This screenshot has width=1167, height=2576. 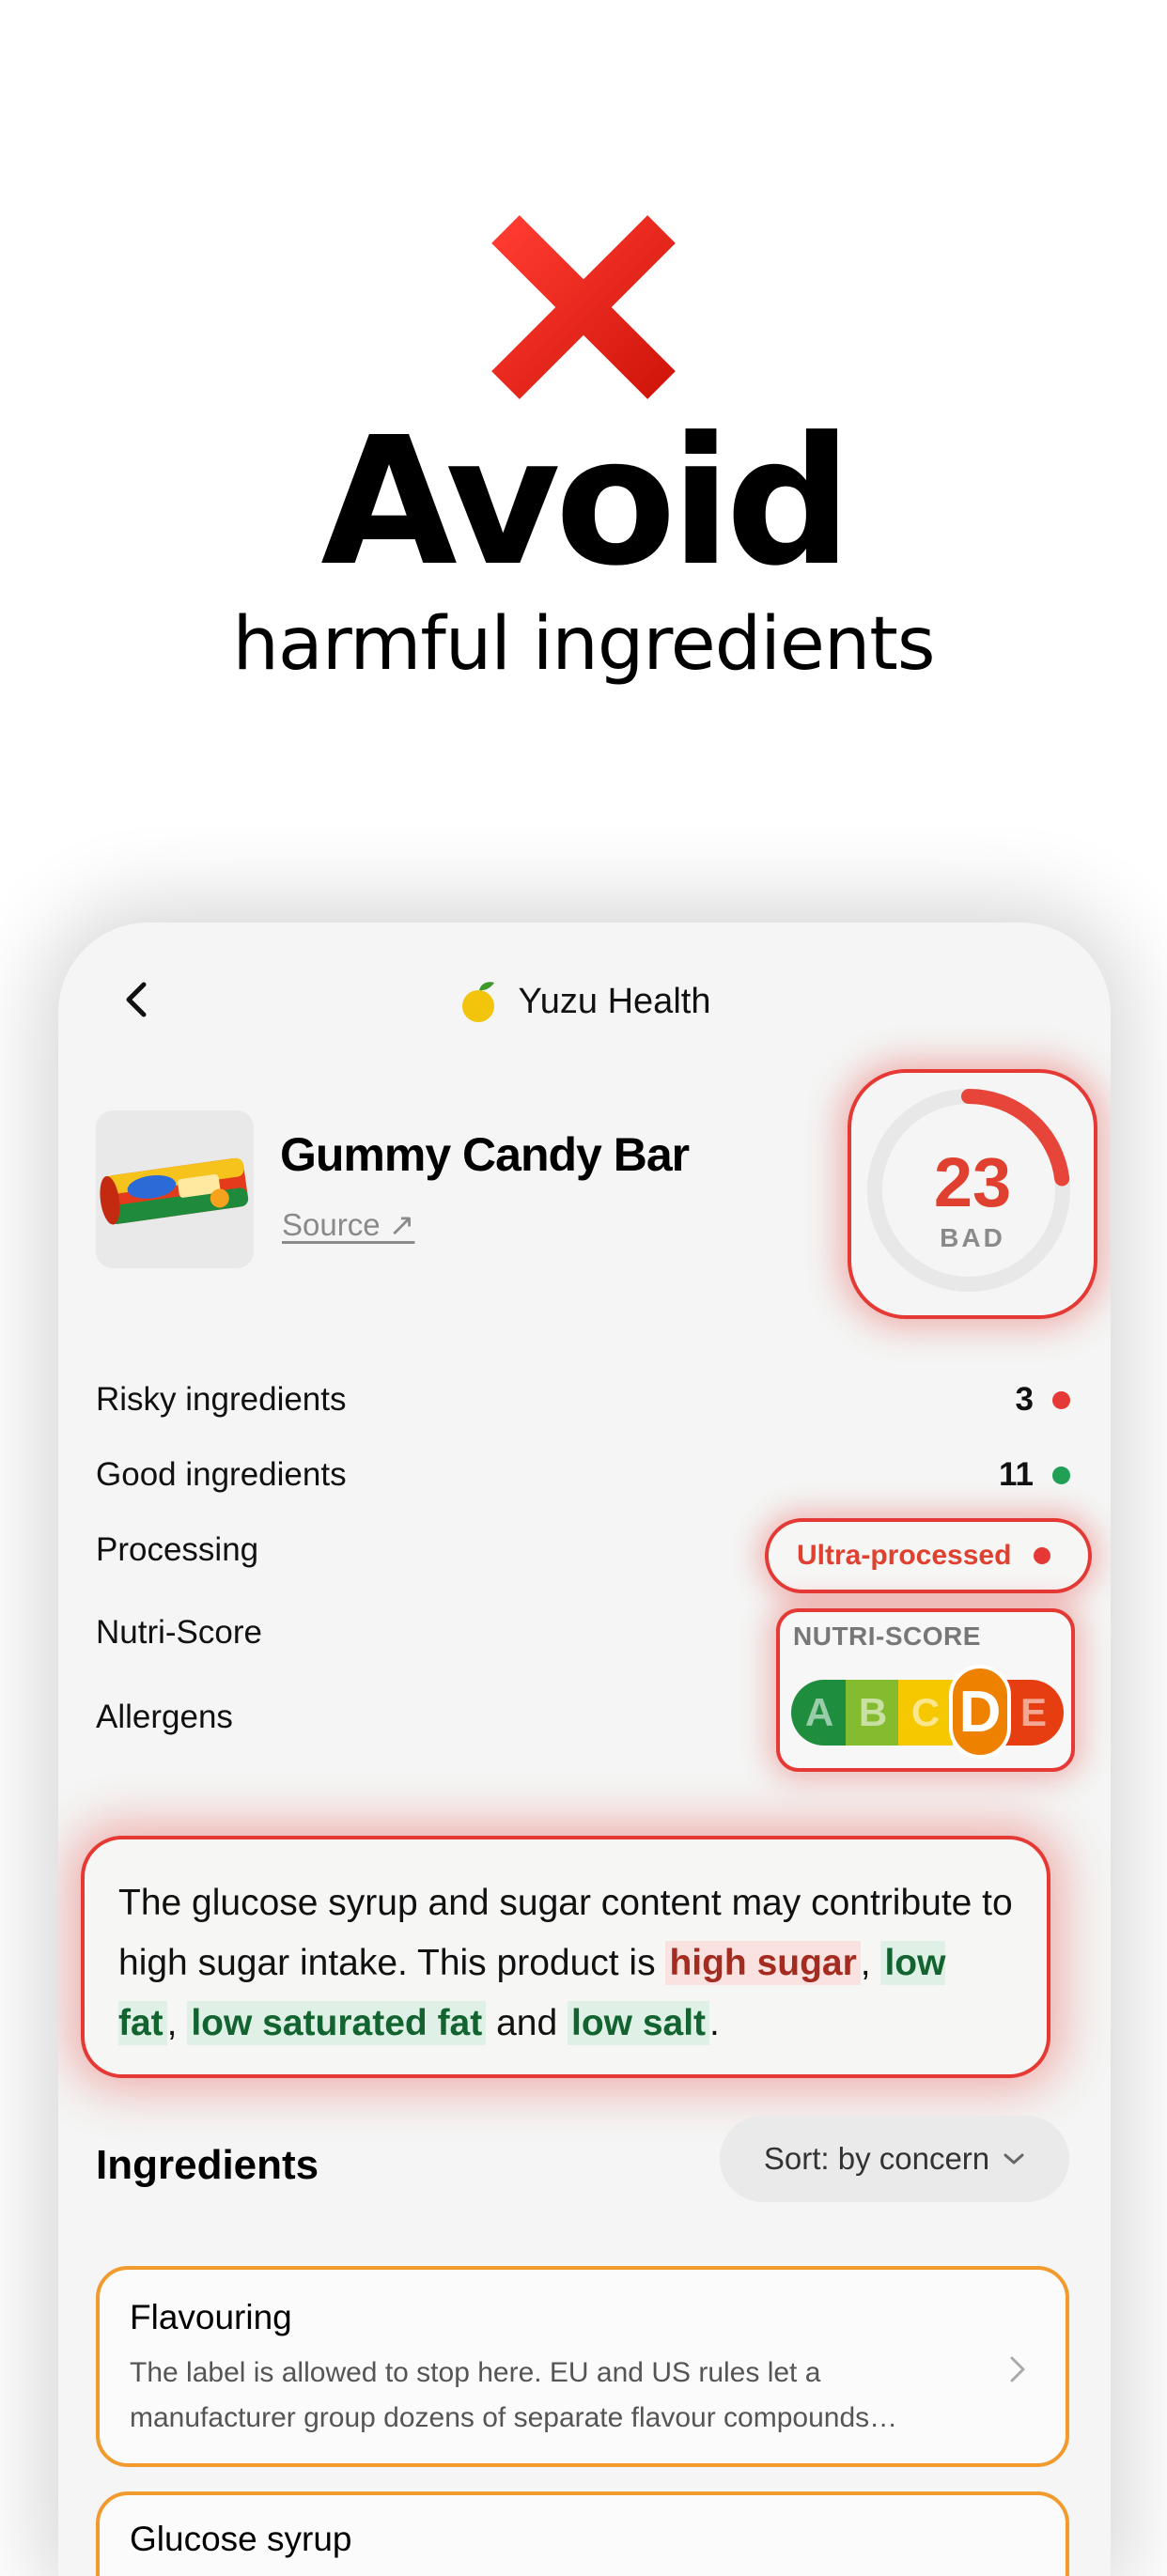 I want to click on nutri-score-label: Nutri-Score, so click(x=179, y=1633).